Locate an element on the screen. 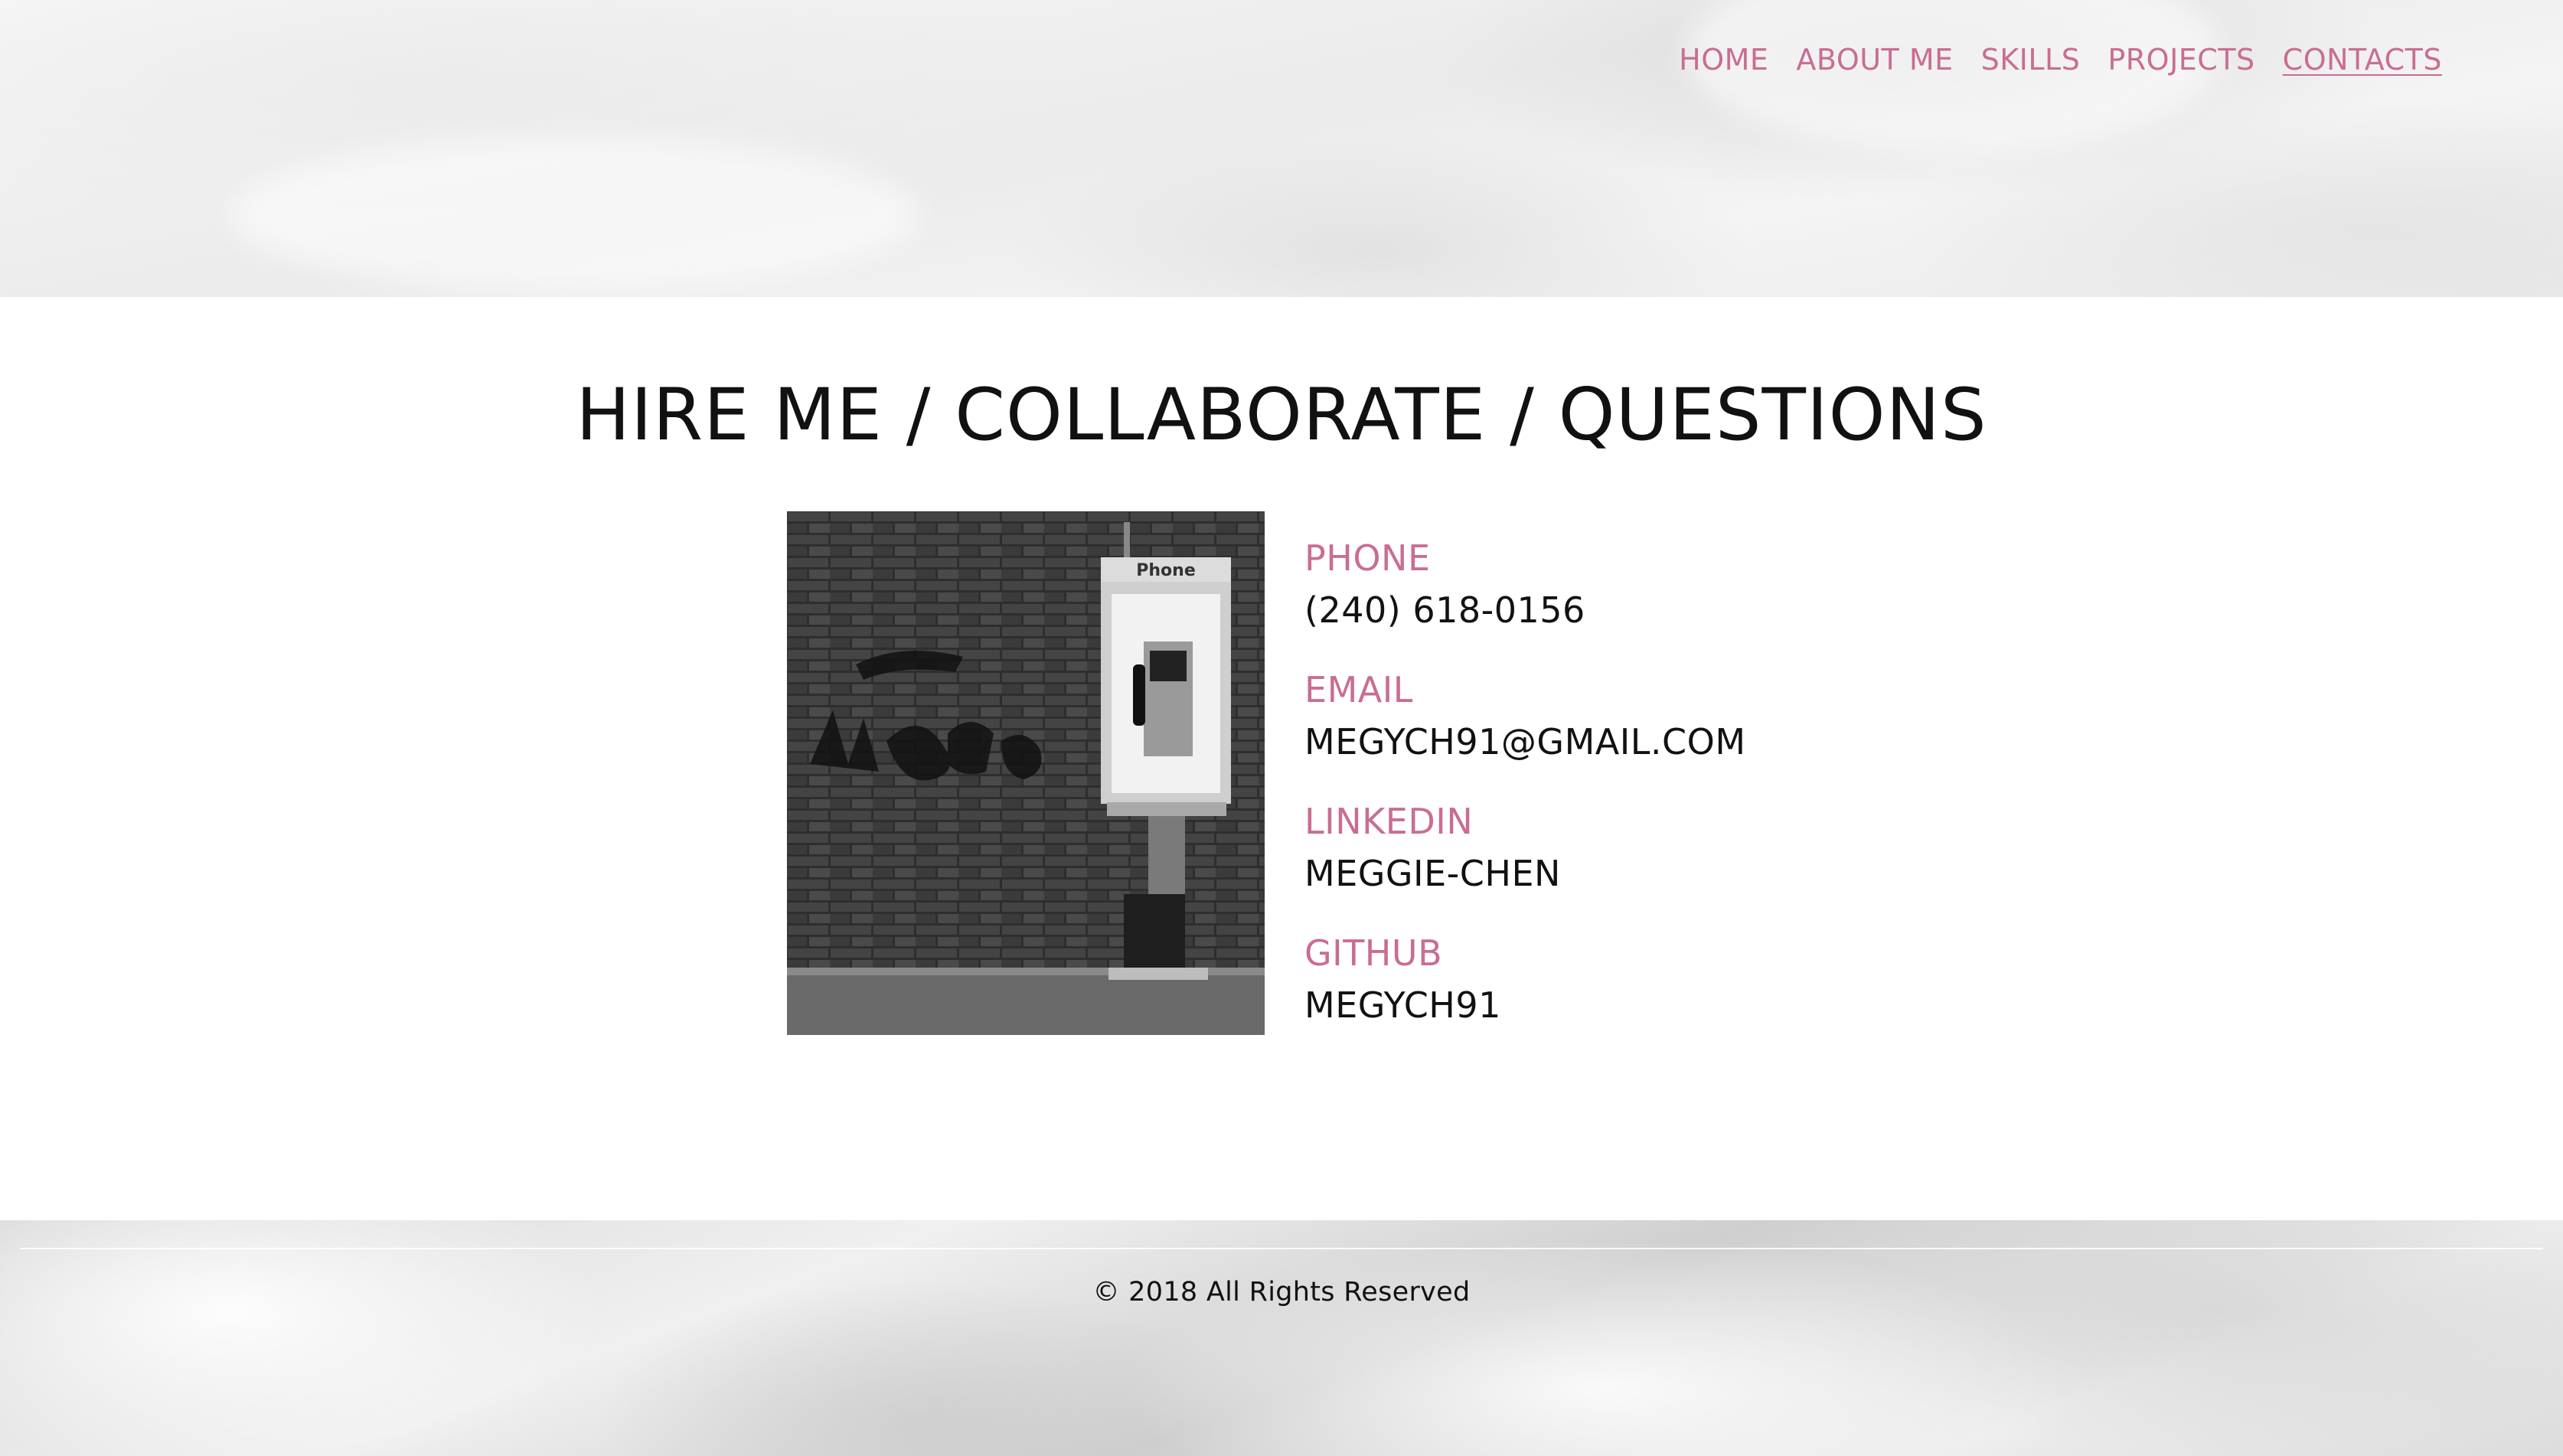 This screenshot has width=2563, height=1456. copyright-text: © 2018 All Rights Reserved is located at coordinates (1281, 1292).